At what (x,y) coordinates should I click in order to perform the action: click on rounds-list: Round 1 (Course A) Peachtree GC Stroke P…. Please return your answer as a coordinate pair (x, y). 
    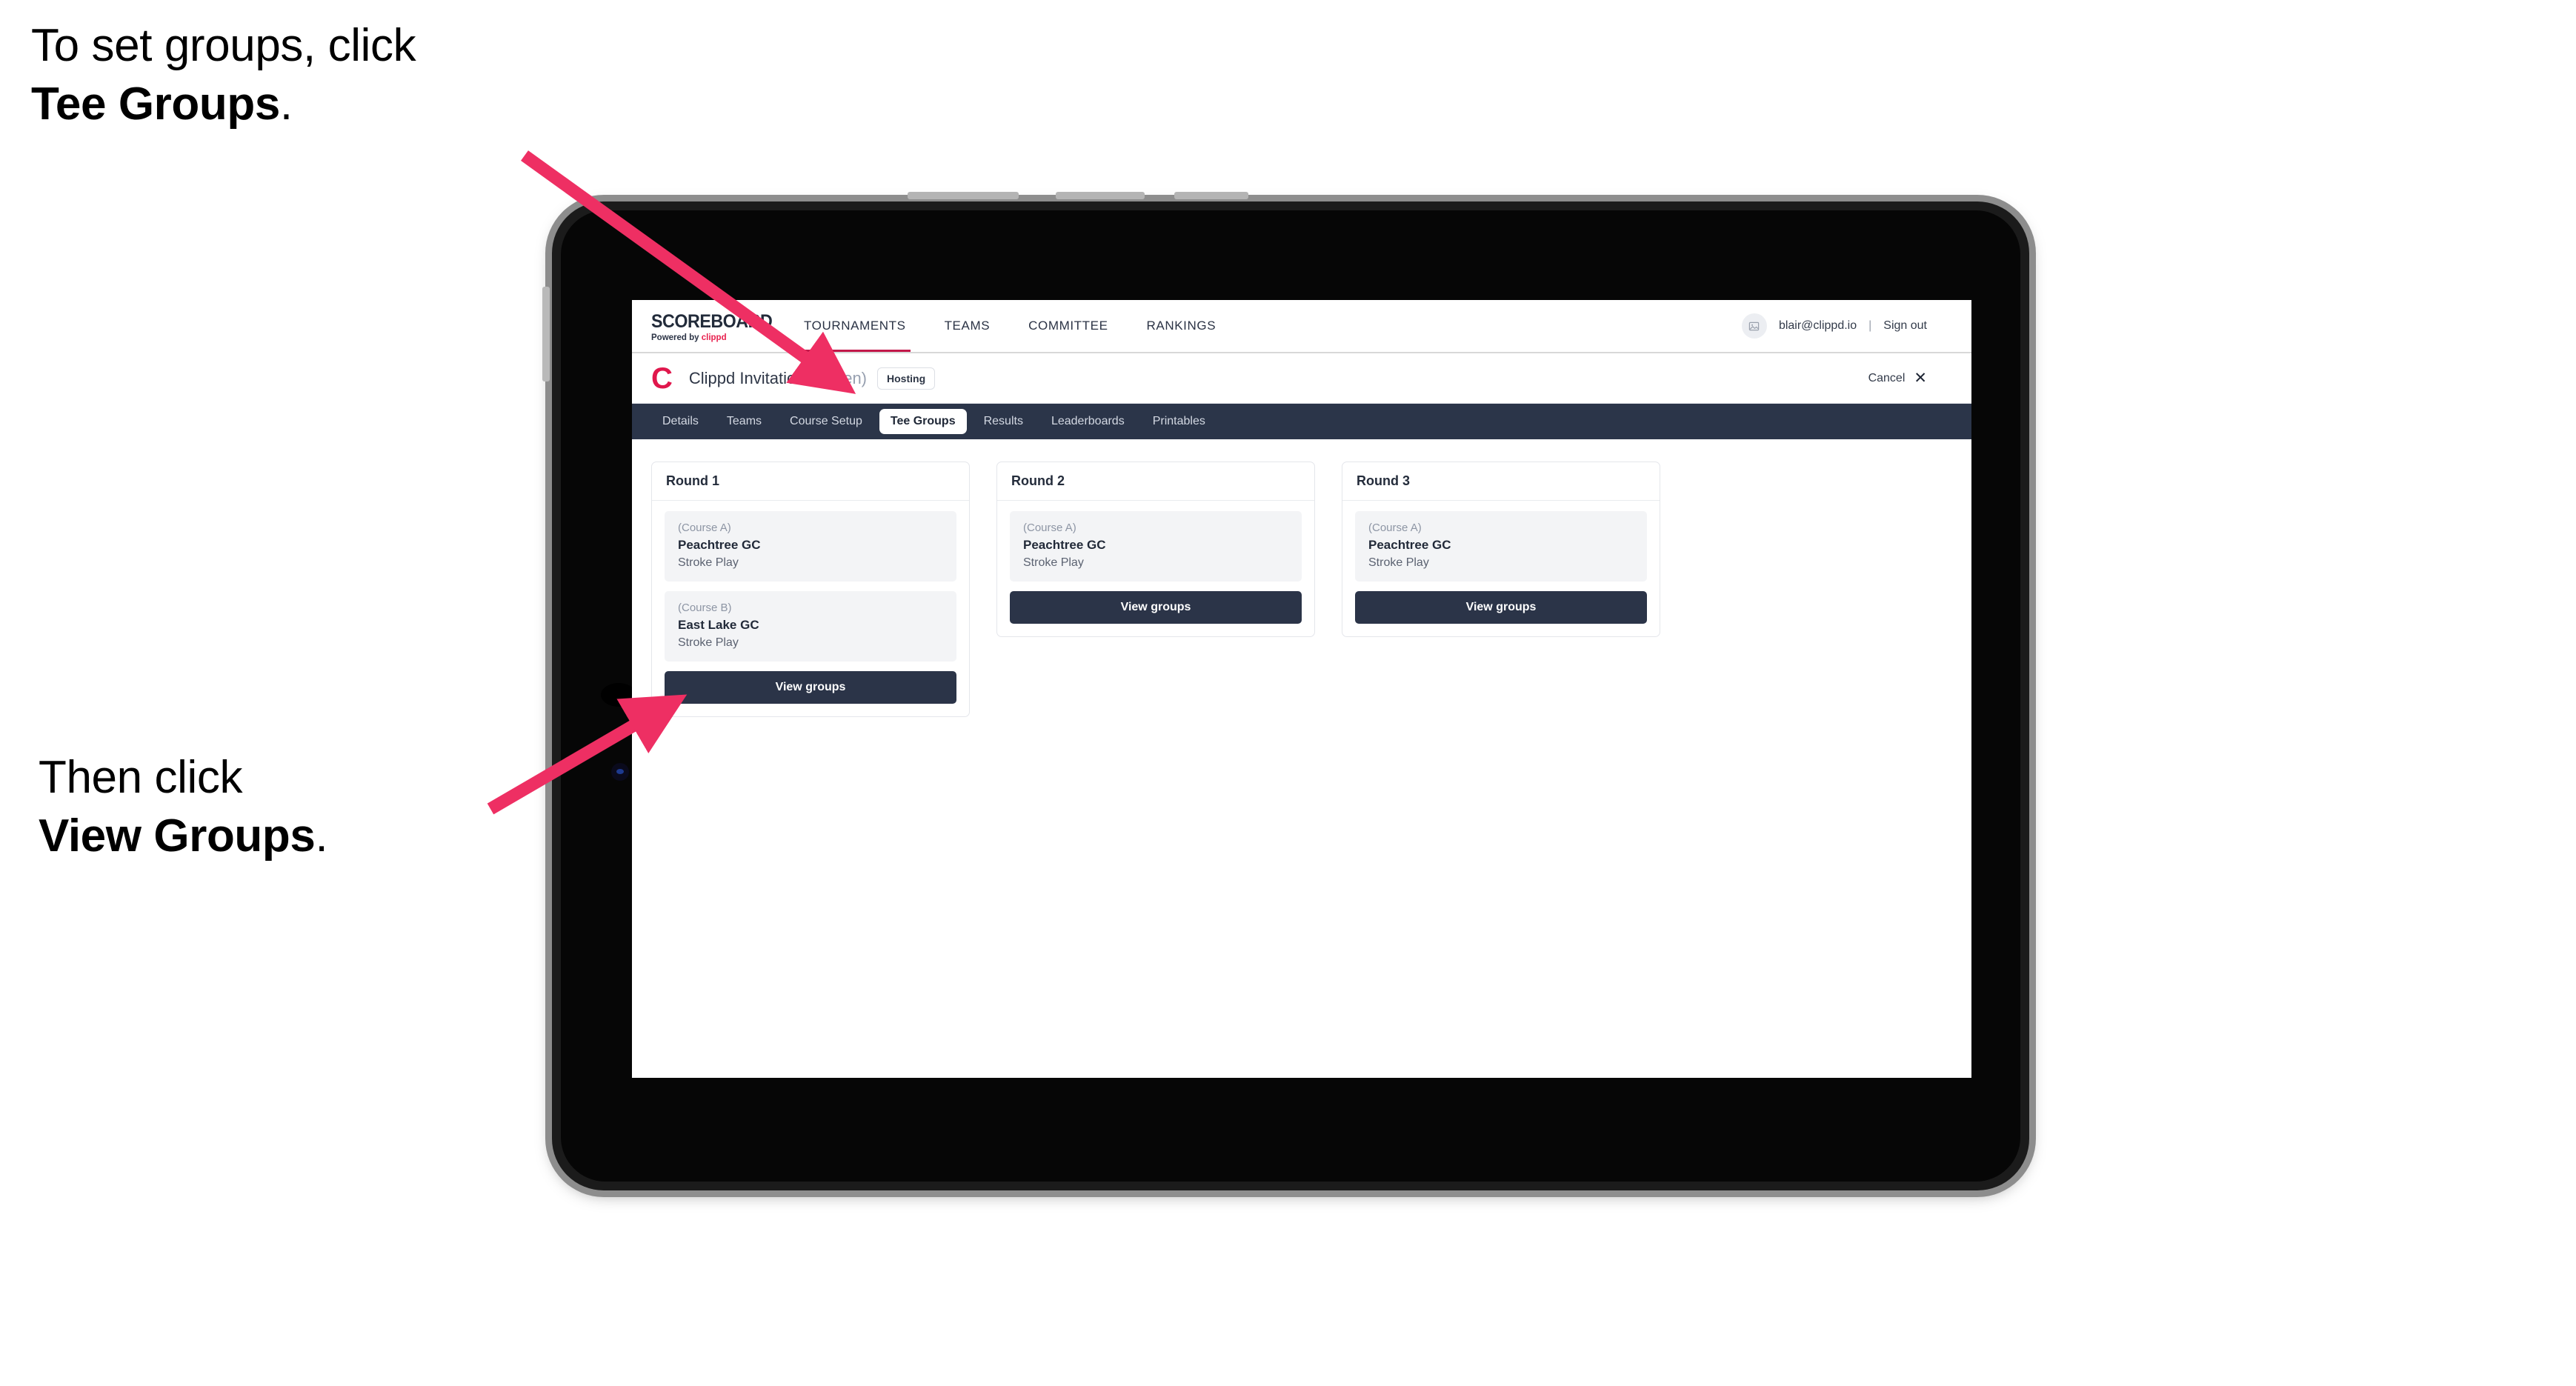
    Looking at the image, I should click on (1301, 589).